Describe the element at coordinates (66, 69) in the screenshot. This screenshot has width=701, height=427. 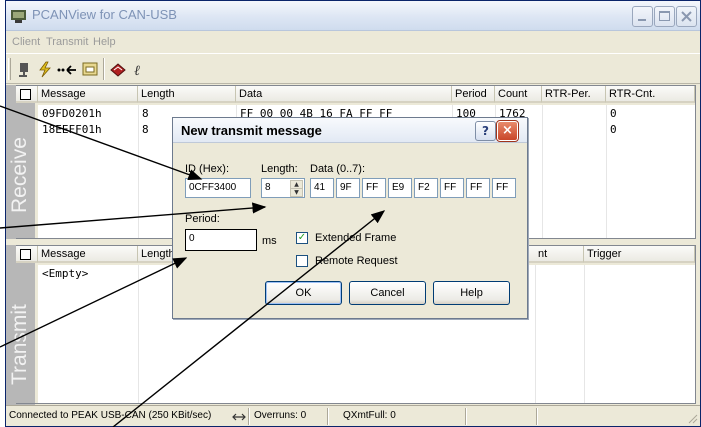
I see `transmit-arrow-icon` at that location.